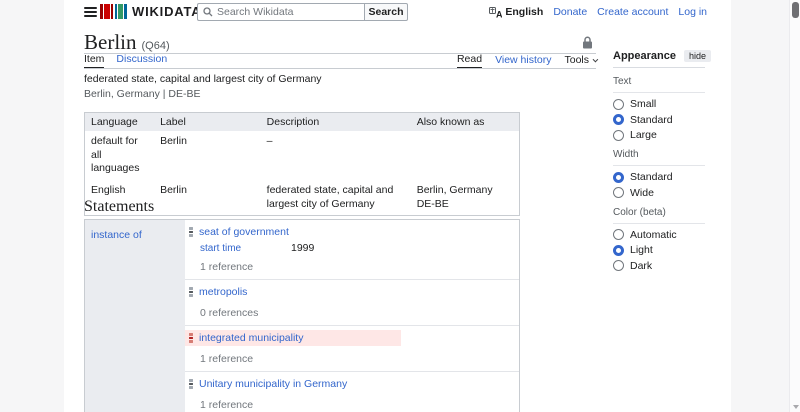  Describe the element at coordinates (386, 12) in the screenshot. I see `search-button: Search` at that location.